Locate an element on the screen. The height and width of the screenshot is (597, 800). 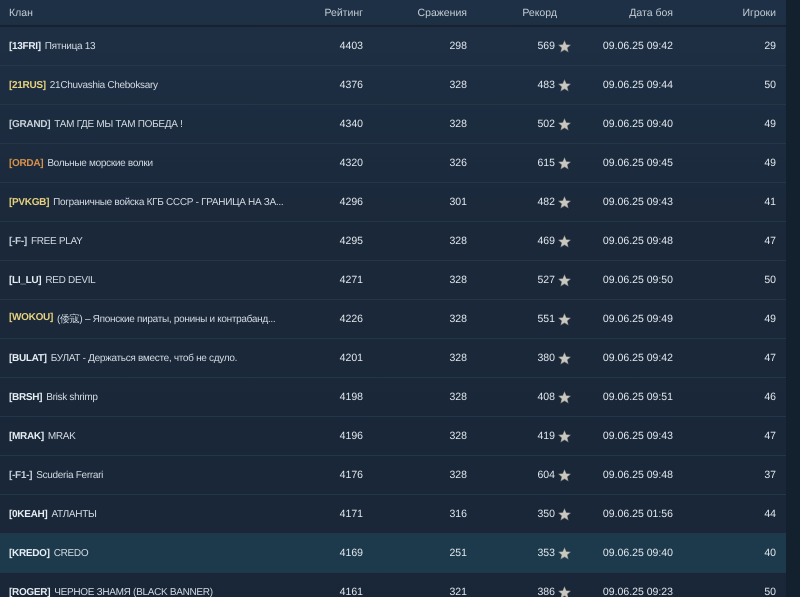
rating-cell-text: 4176 is located at coordinates (350, 475).